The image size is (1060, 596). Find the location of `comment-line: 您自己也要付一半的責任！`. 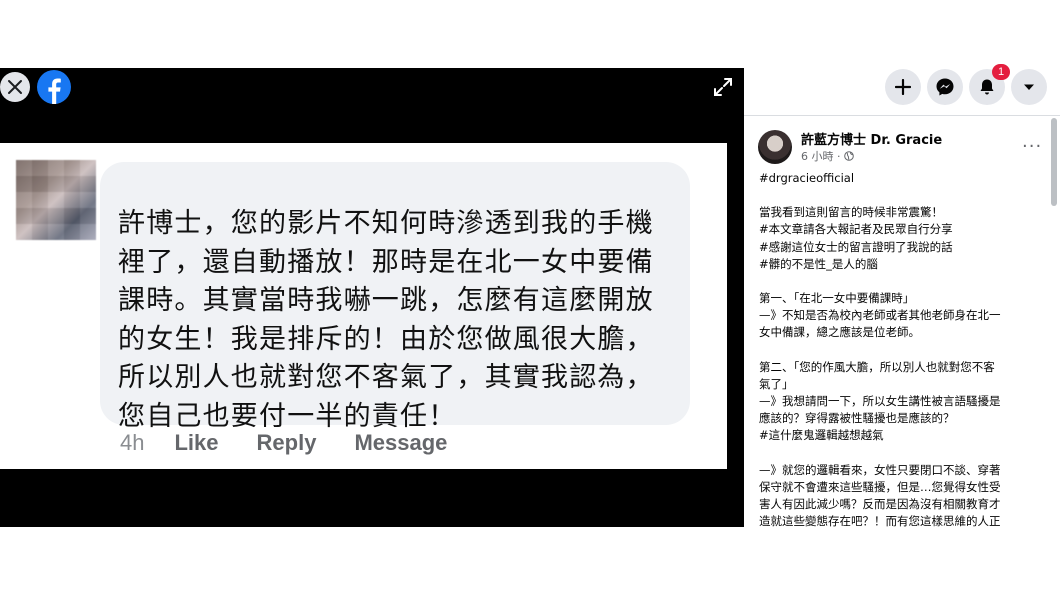

comment-line: 您自己也要付一半的責任！ is located at coordinates (287, 416).